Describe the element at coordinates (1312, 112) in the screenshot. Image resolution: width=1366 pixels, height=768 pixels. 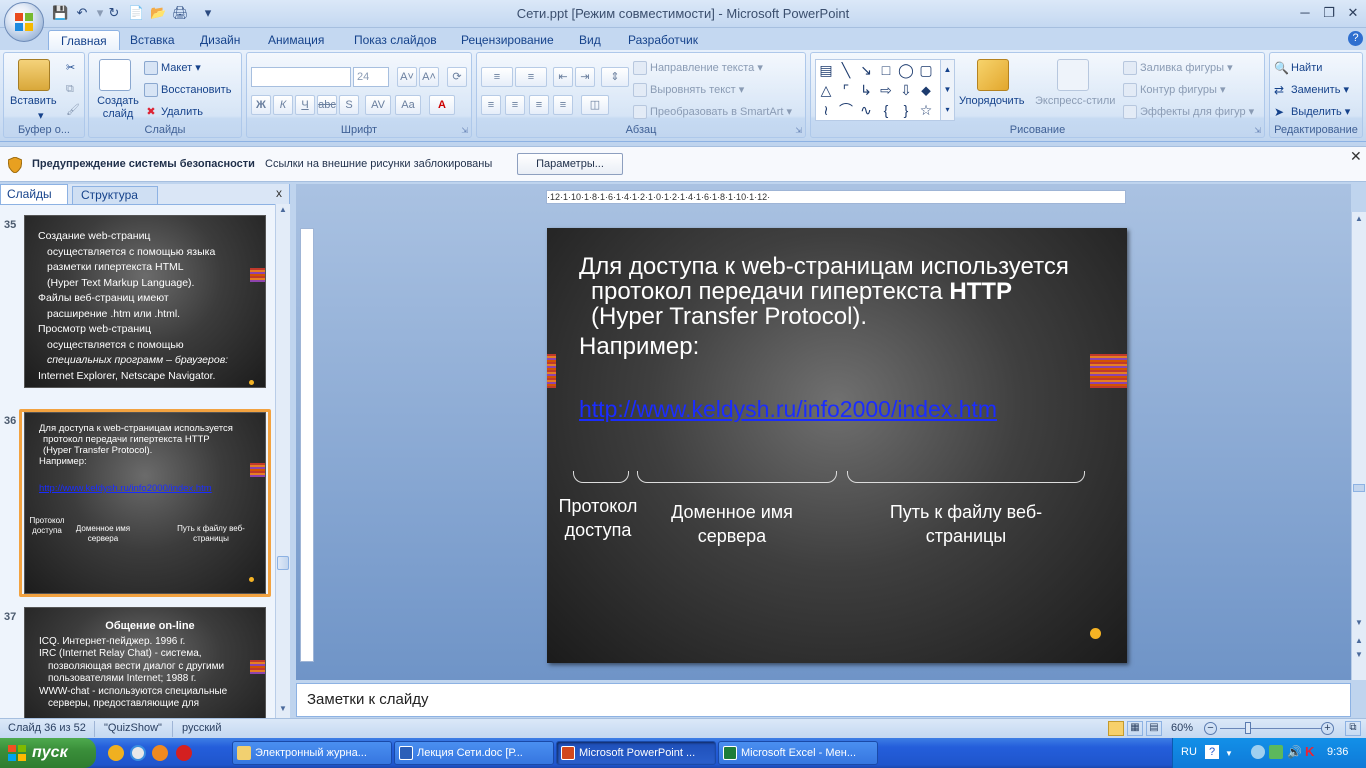
I see `select-button: ➤ Выделить ▾` at that location.